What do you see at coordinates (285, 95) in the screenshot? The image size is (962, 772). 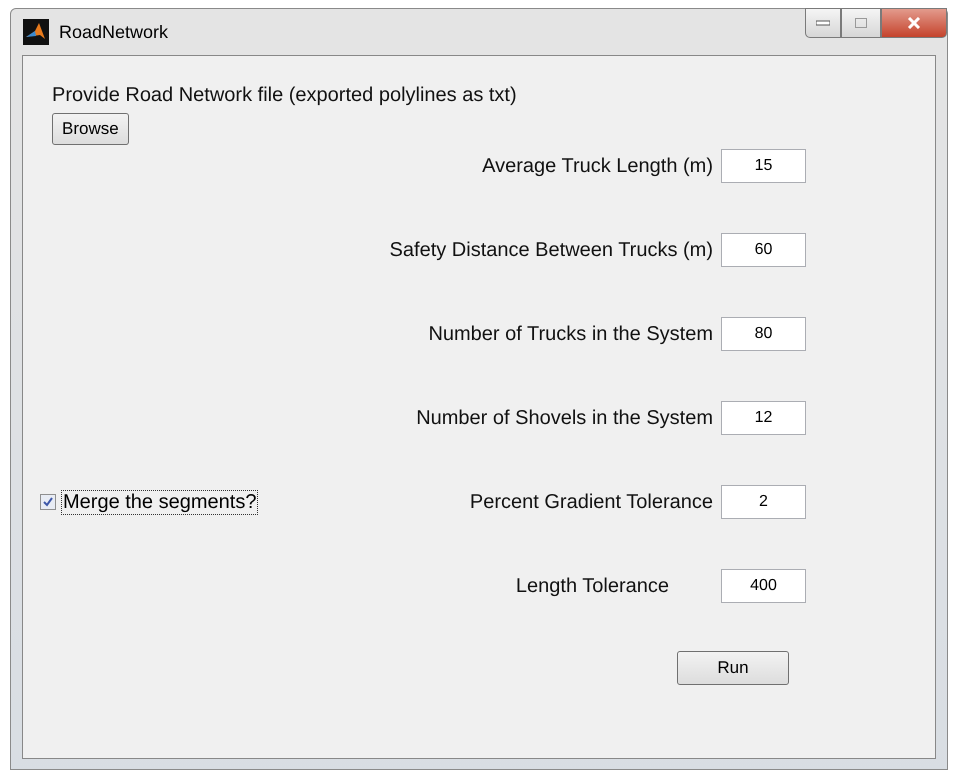 I see `file-prompt-text: Provide Road Network file (exported polylines as txt)` at bounding box center [285, 95].